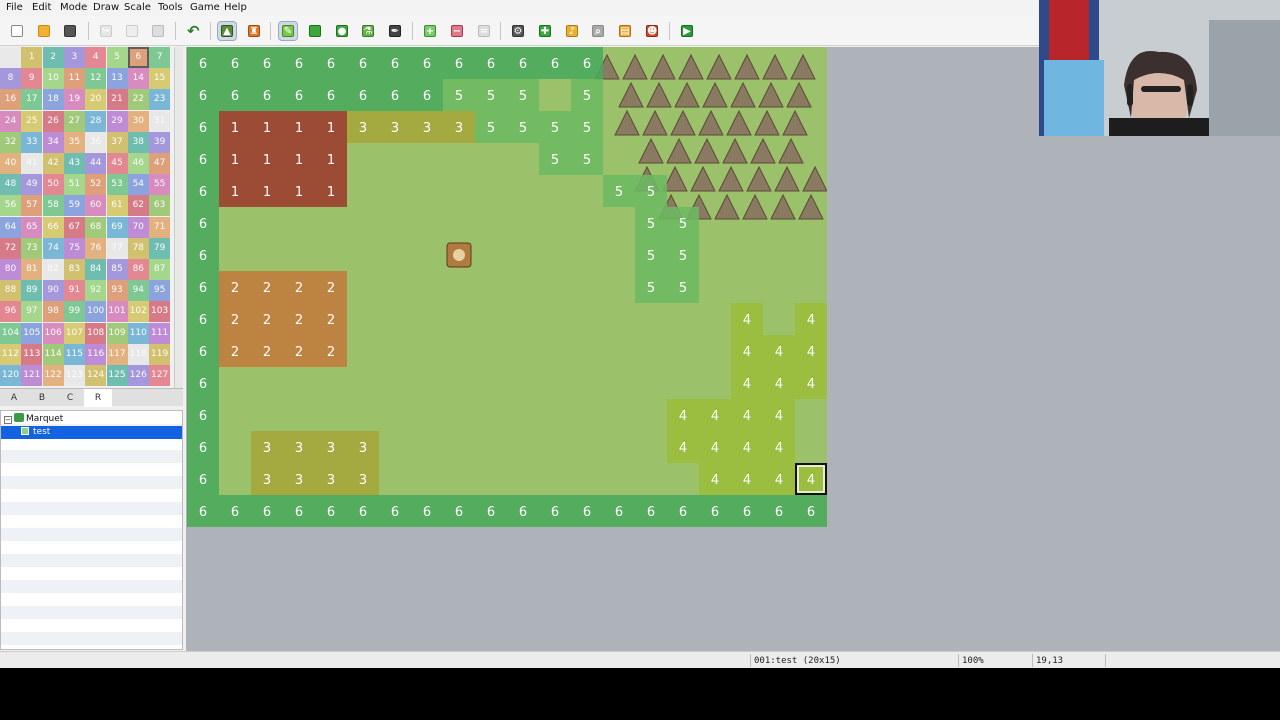 The height and width of the screenshot is (720, 1280). I want to click on plugin-manager-button: ✚, so click(545, 31).